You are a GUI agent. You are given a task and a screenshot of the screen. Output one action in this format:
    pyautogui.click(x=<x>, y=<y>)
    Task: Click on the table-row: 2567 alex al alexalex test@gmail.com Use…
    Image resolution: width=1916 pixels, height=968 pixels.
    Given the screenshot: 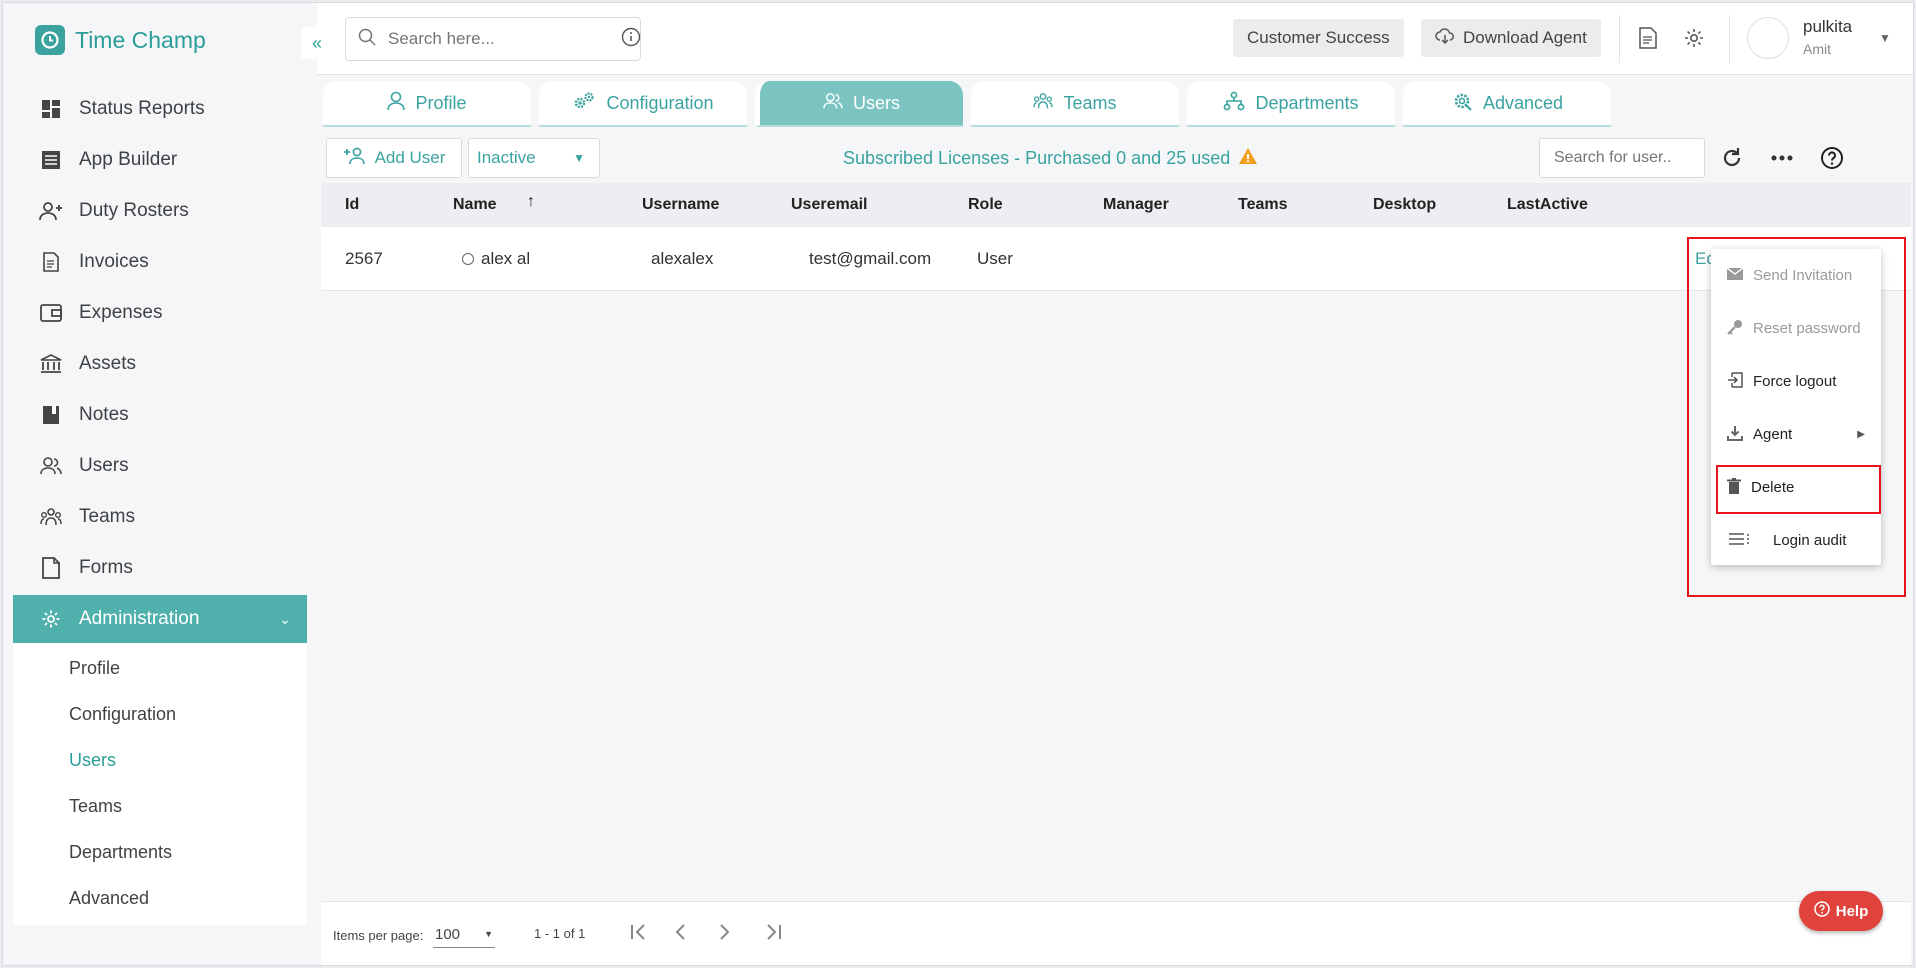 What is the action you would take?
    pyautogui.click(x=1116, y=259)
    